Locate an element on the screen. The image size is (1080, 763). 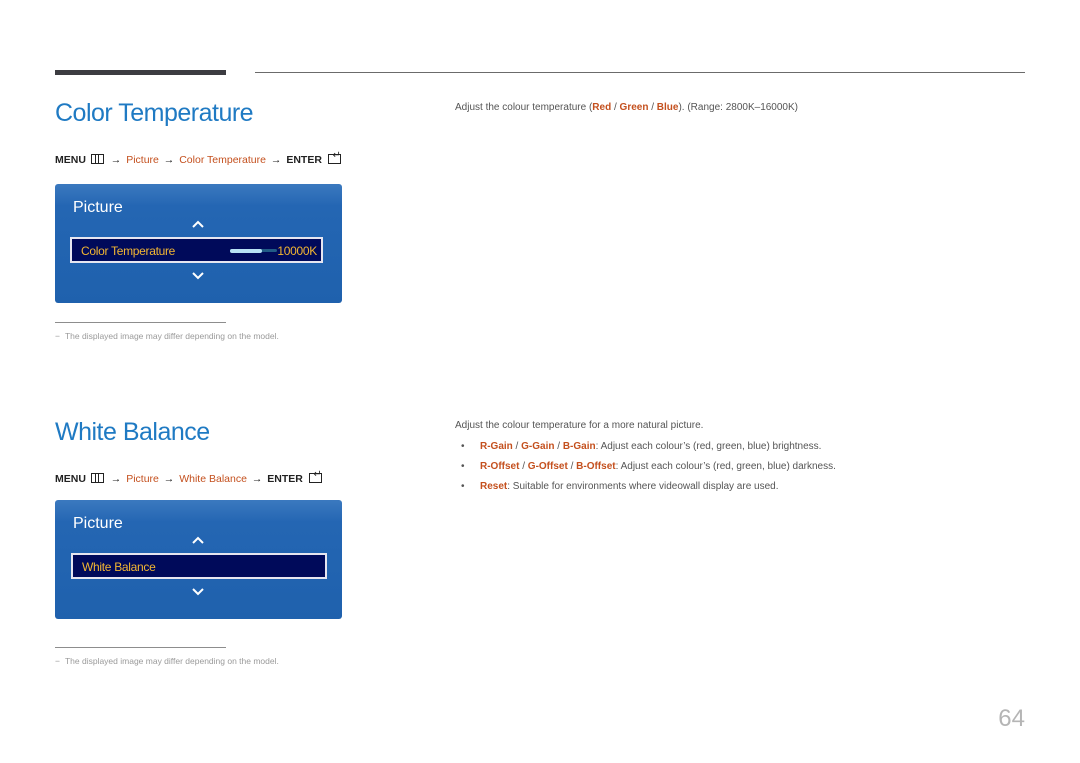
menu-path-white-balance: MENU → Picture → White Balance → ENTER is located at coordinates (188, 477).